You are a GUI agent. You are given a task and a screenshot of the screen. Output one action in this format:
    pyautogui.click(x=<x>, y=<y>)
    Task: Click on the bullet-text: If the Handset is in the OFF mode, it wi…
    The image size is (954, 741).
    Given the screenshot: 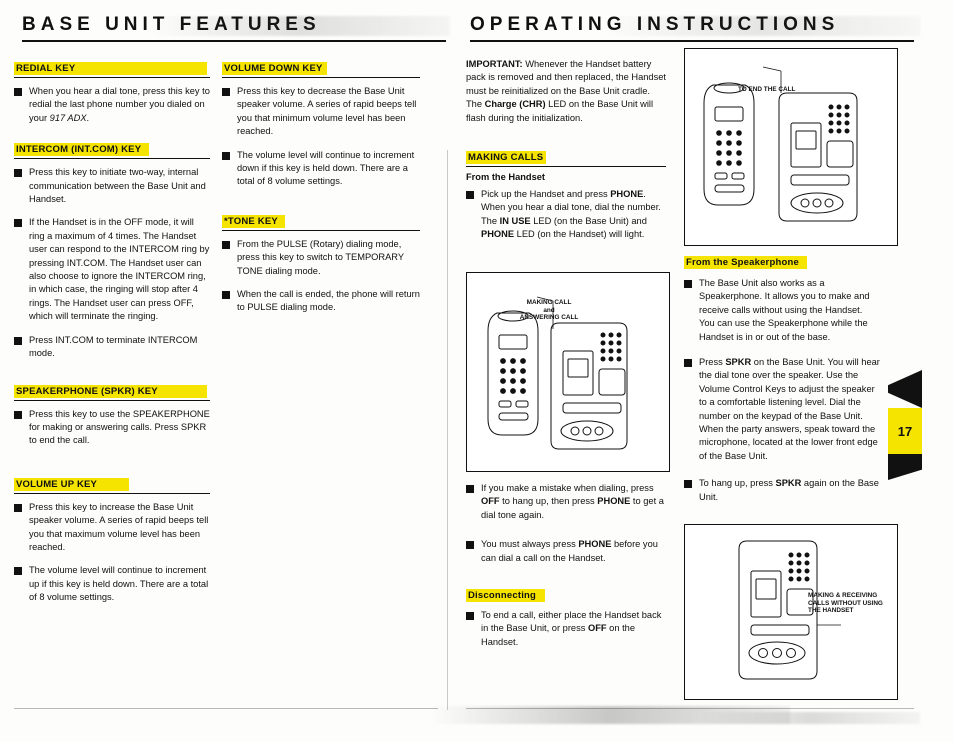 What is the action you would take?
    pyautogui.click(x=119, y=269)
    